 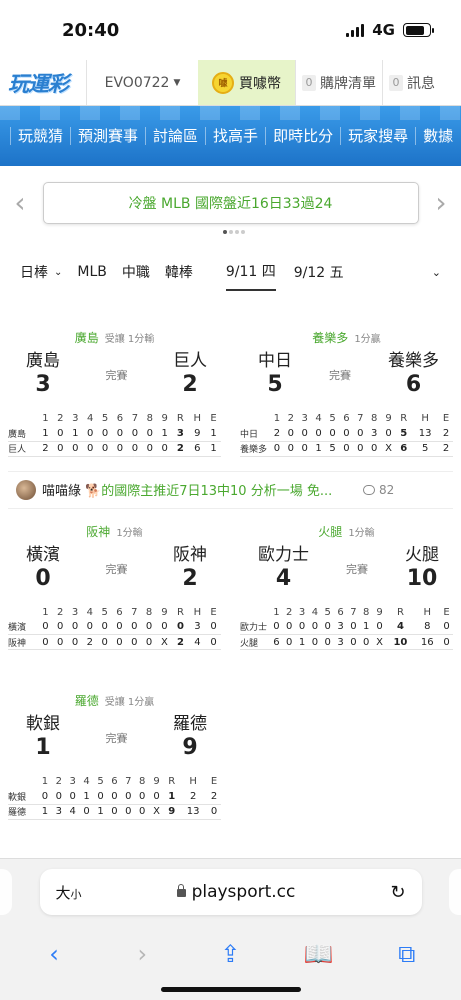 What do you see at coordinates (441, 202) in the screenshot?
I see `chevron-right-icon: ›` at bounding box center [441, 202].